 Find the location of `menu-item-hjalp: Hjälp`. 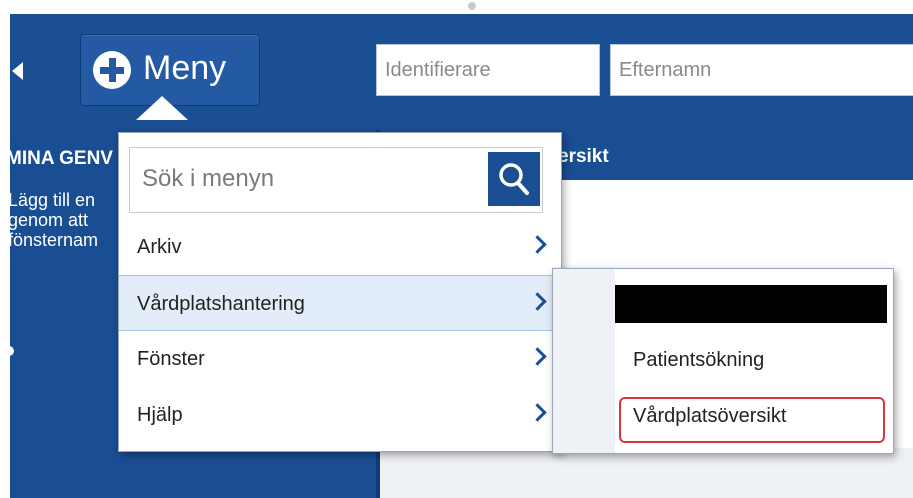

menu-item-hjalp: Hjälp is located at coordinates (340, 414).